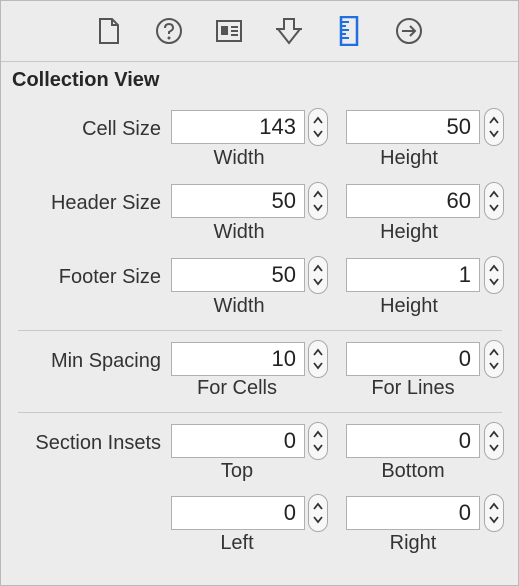  I want to click on header-height-caption: Height, so click(409, 232).